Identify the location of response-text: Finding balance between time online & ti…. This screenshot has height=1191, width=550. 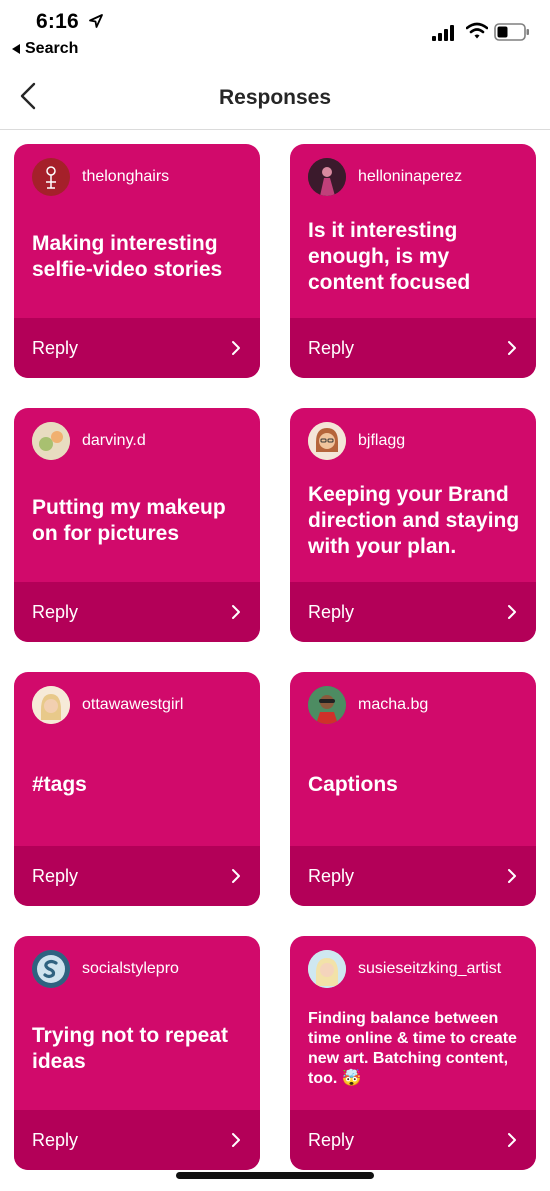
(412, 1048).